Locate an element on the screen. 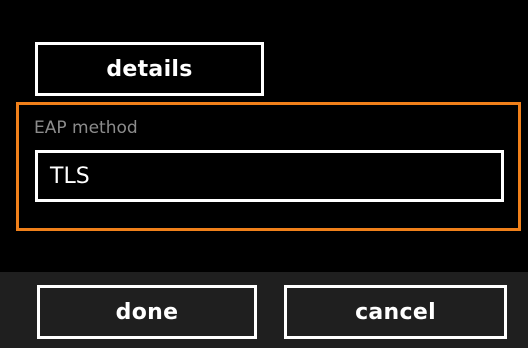 The image size is (528, 348). done-button: done is located at coordinates (147, 312).